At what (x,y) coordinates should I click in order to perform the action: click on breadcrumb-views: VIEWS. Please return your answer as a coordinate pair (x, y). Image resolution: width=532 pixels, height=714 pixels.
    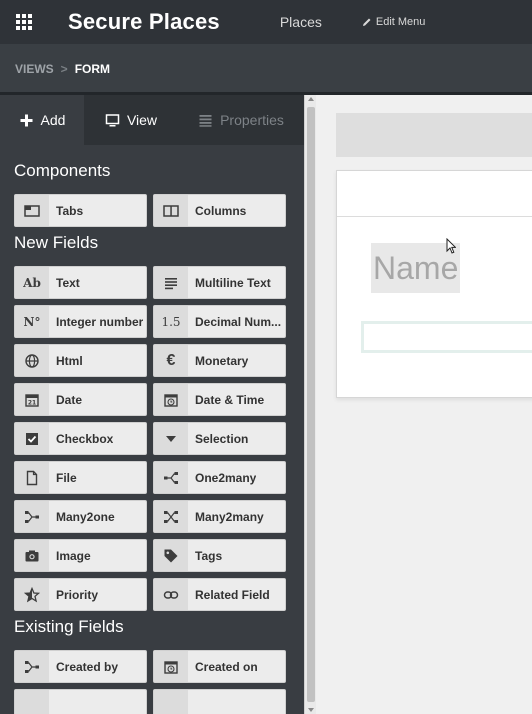
    Looking at the image, I should click on (34, 69).